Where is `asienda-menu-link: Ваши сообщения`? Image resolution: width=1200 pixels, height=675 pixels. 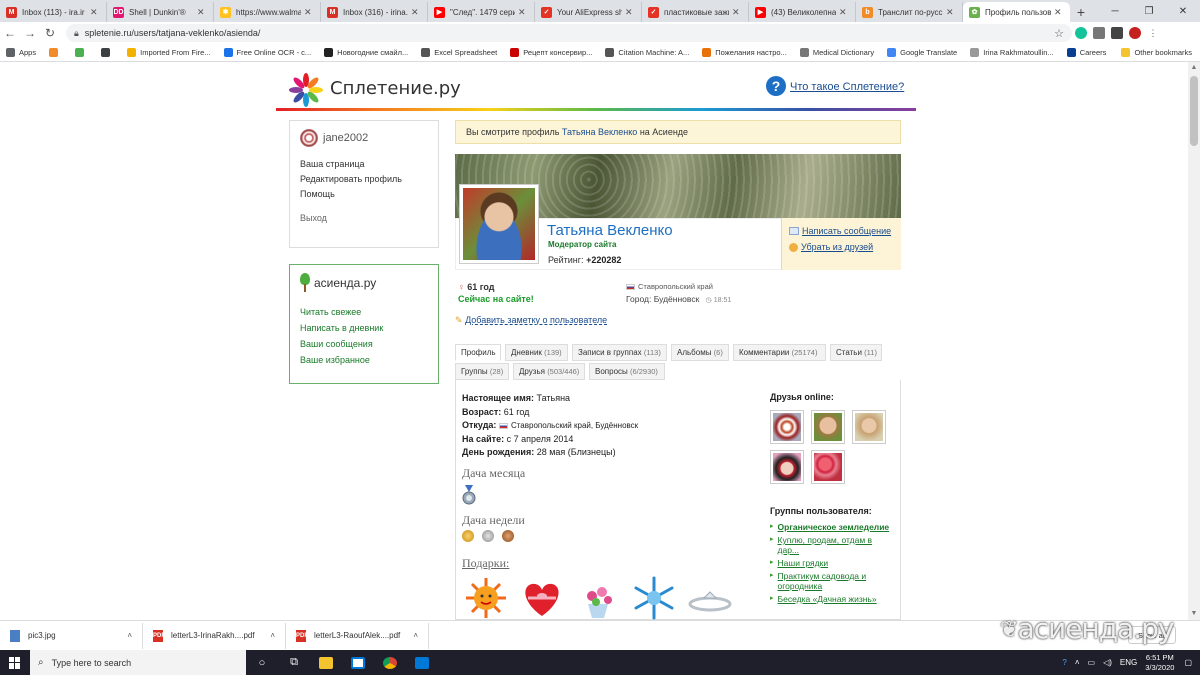
asienda-menu-link: Ваши сообщения is located at coordinates (364, 344).